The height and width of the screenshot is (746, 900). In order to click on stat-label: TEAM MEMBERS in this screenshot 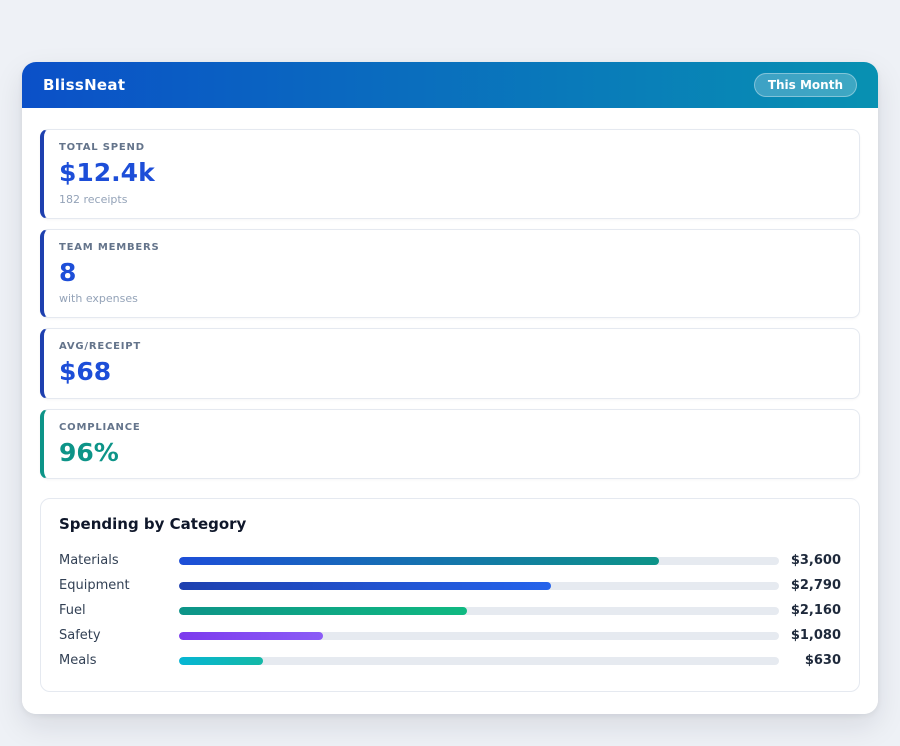, I will do `click(109, 247)`.